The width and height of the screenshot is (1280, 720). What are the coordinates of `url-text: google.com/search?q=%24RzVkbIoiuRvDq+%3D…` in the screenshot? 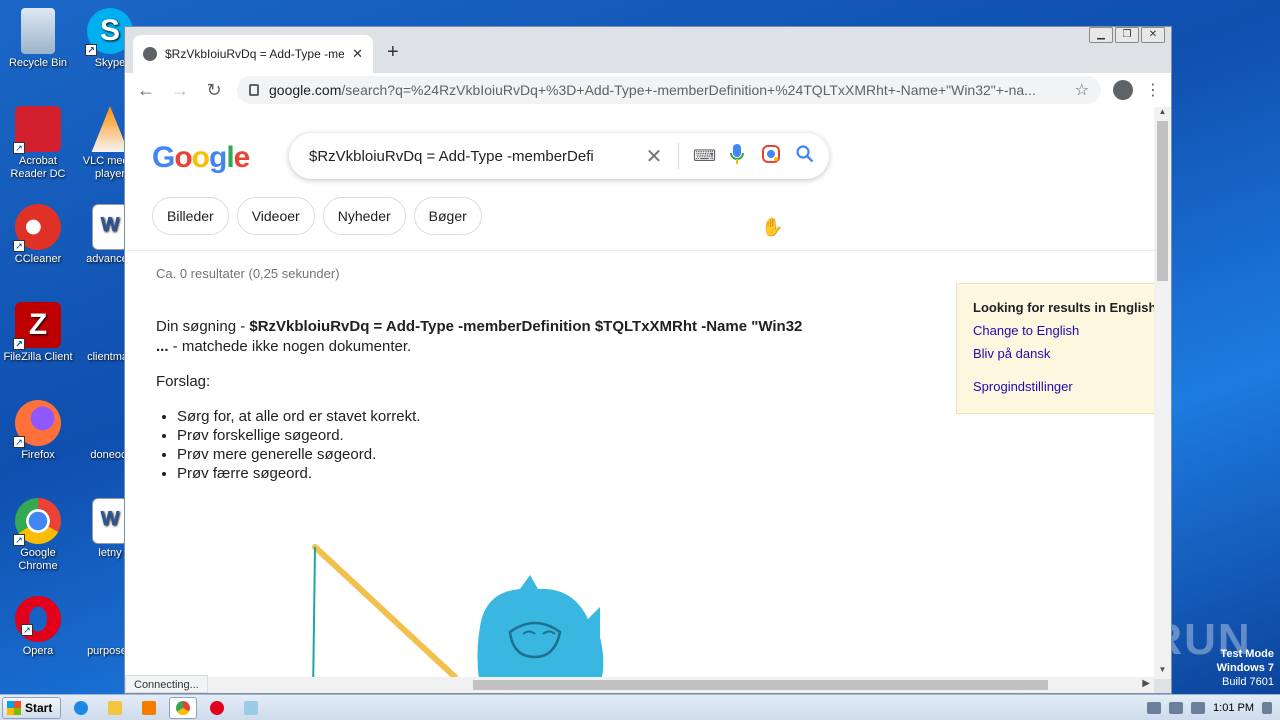 It's located at (667, 90).